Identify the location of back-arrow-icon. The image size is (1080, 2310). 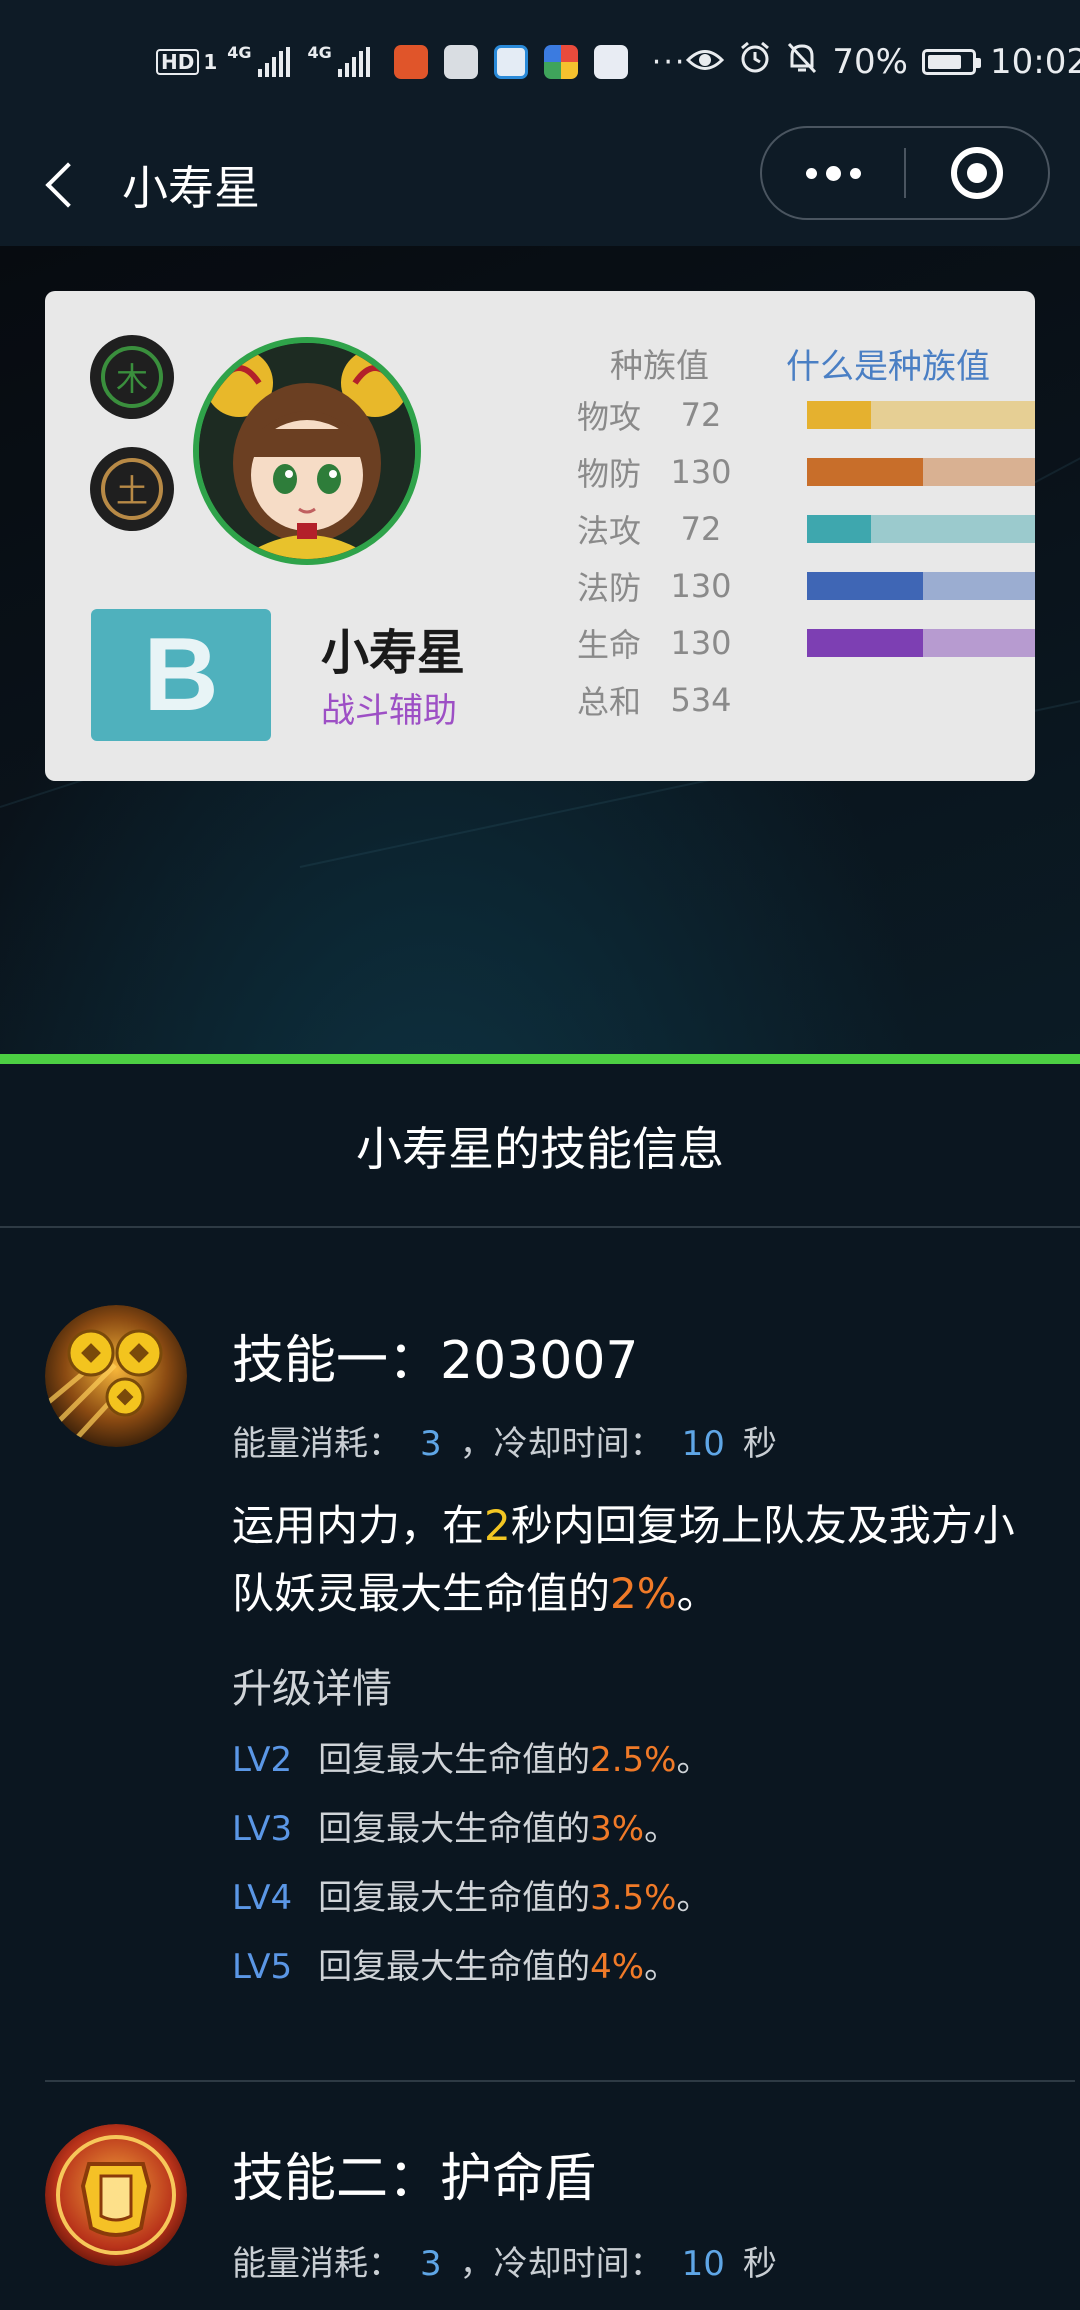
(66, 185).